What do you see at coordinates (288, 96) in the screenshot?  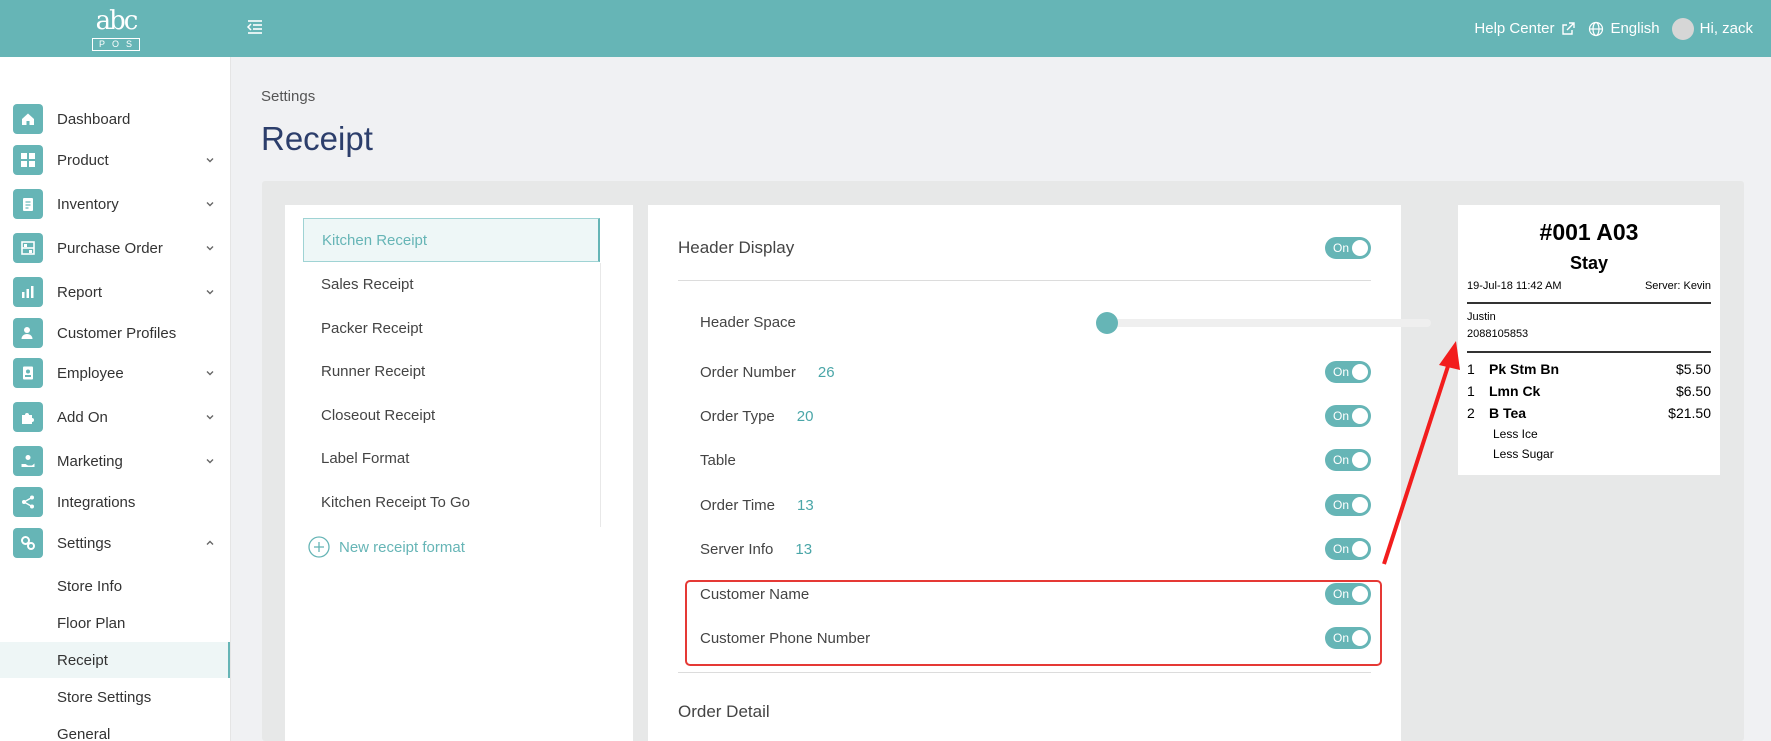 I see `breadcrumb: Settings` at bounding box center [288, 96].